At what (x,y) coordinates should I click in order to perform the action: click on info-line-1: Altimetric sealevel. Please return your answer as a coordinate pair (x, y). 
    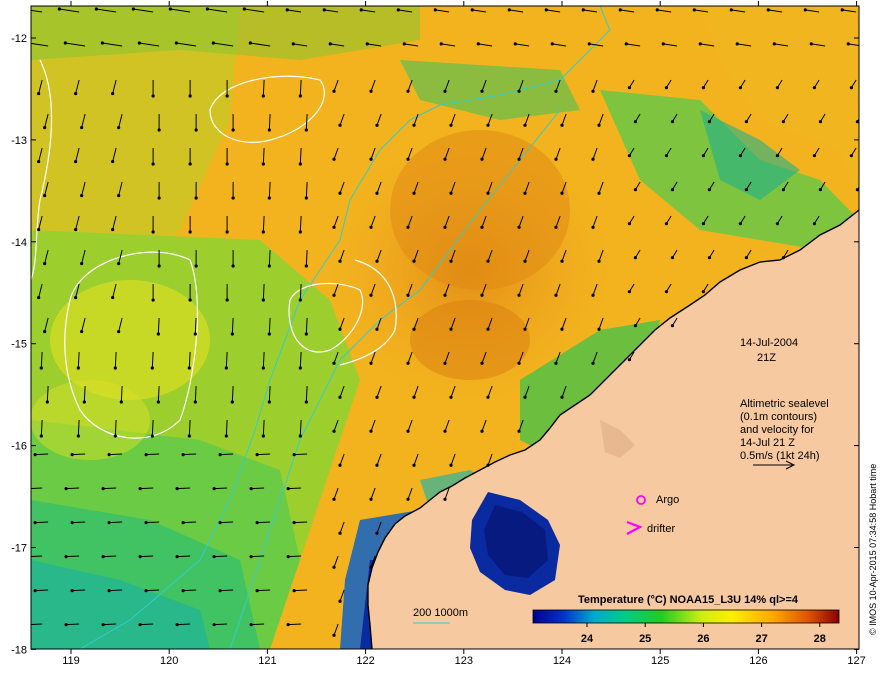
    Looking at the image, I should click on (784, 404).